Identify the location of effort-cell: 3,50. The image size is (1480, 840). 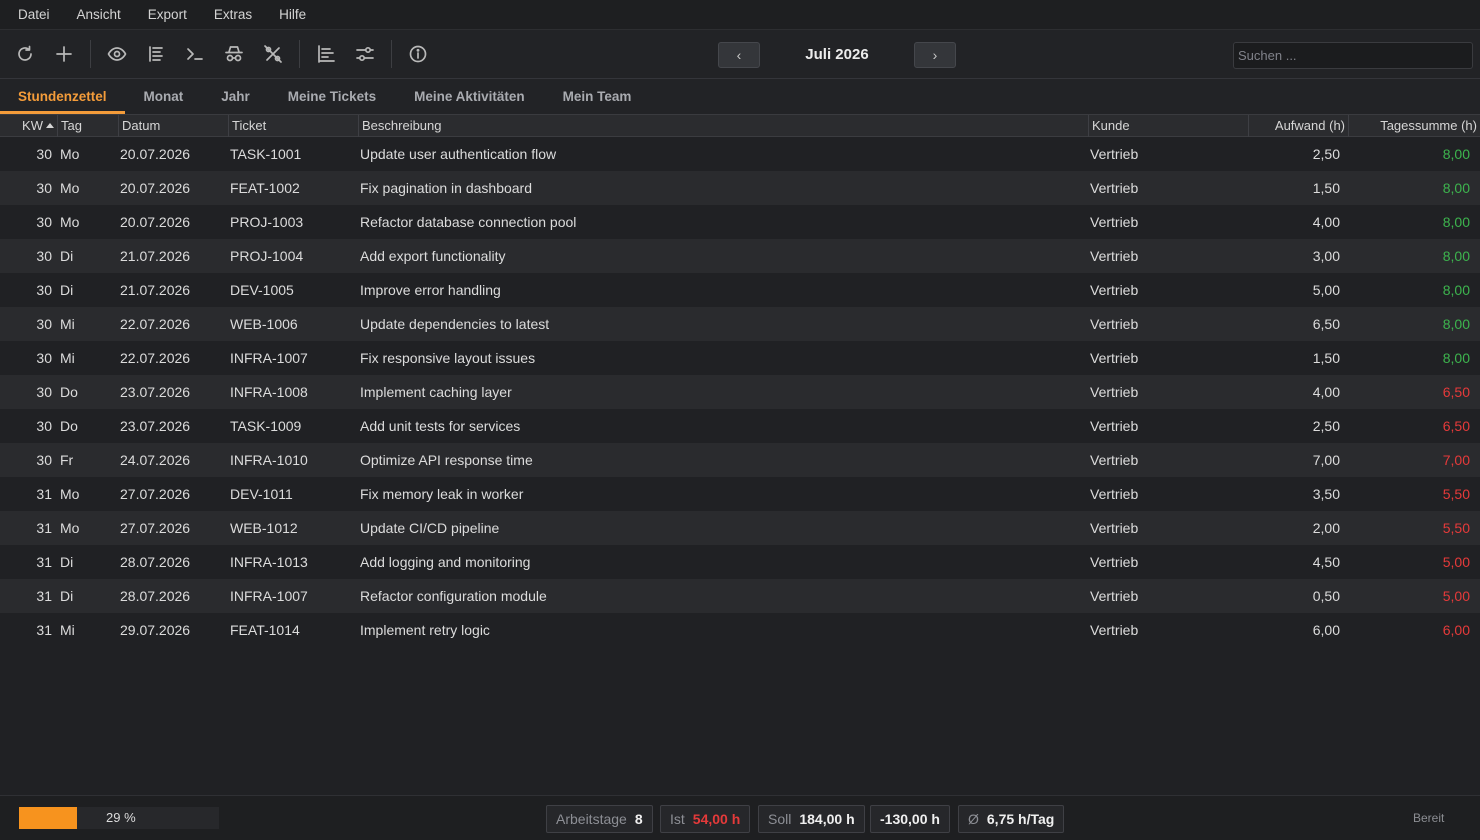
(1326, 494).